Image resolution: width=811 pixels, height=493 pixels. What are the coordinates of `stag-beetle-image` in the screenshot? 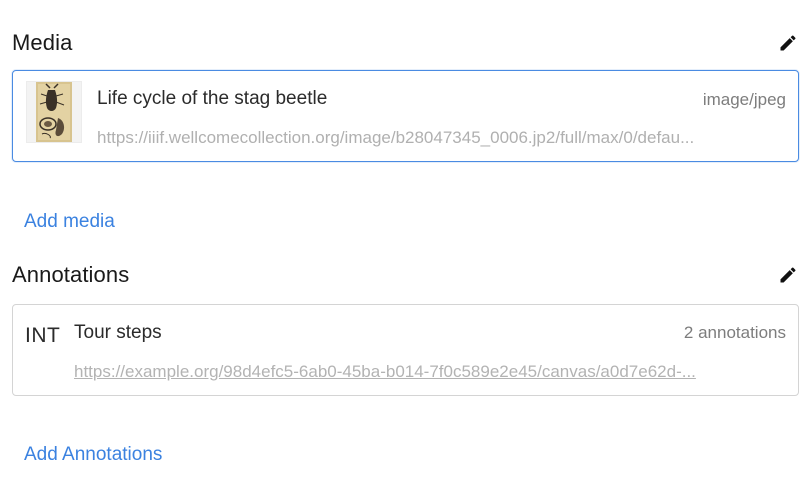 It's located at (54, 112).